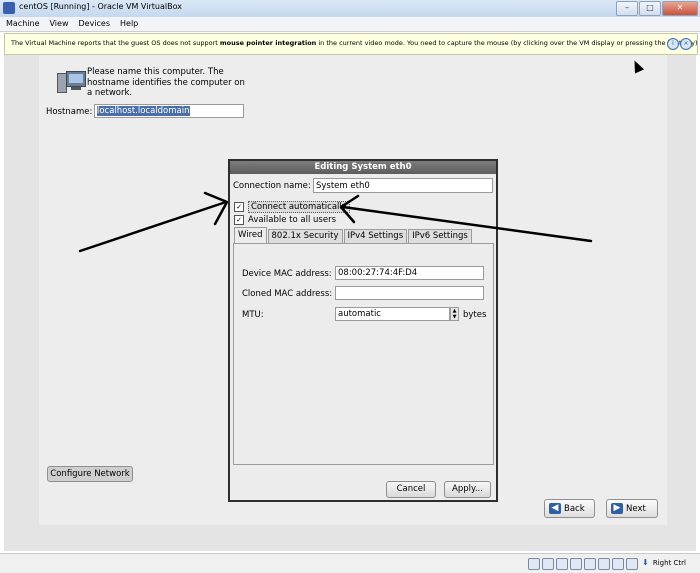 Image resolution: width=700 pixels, height=573 pixels. I want to click on configure-network-button: Configure Network, so click(90, 474).